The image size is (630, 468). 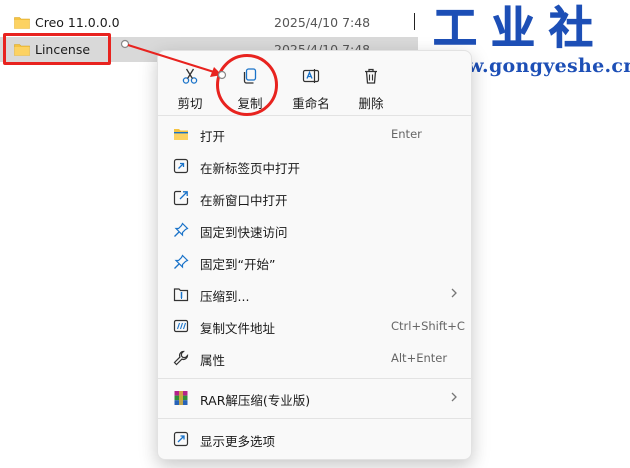 What do you see at coordinates (419, 358) in the screenshot?
I see `menu-item-shortcut: Alt+Enter` at bounding box center [419, 358].